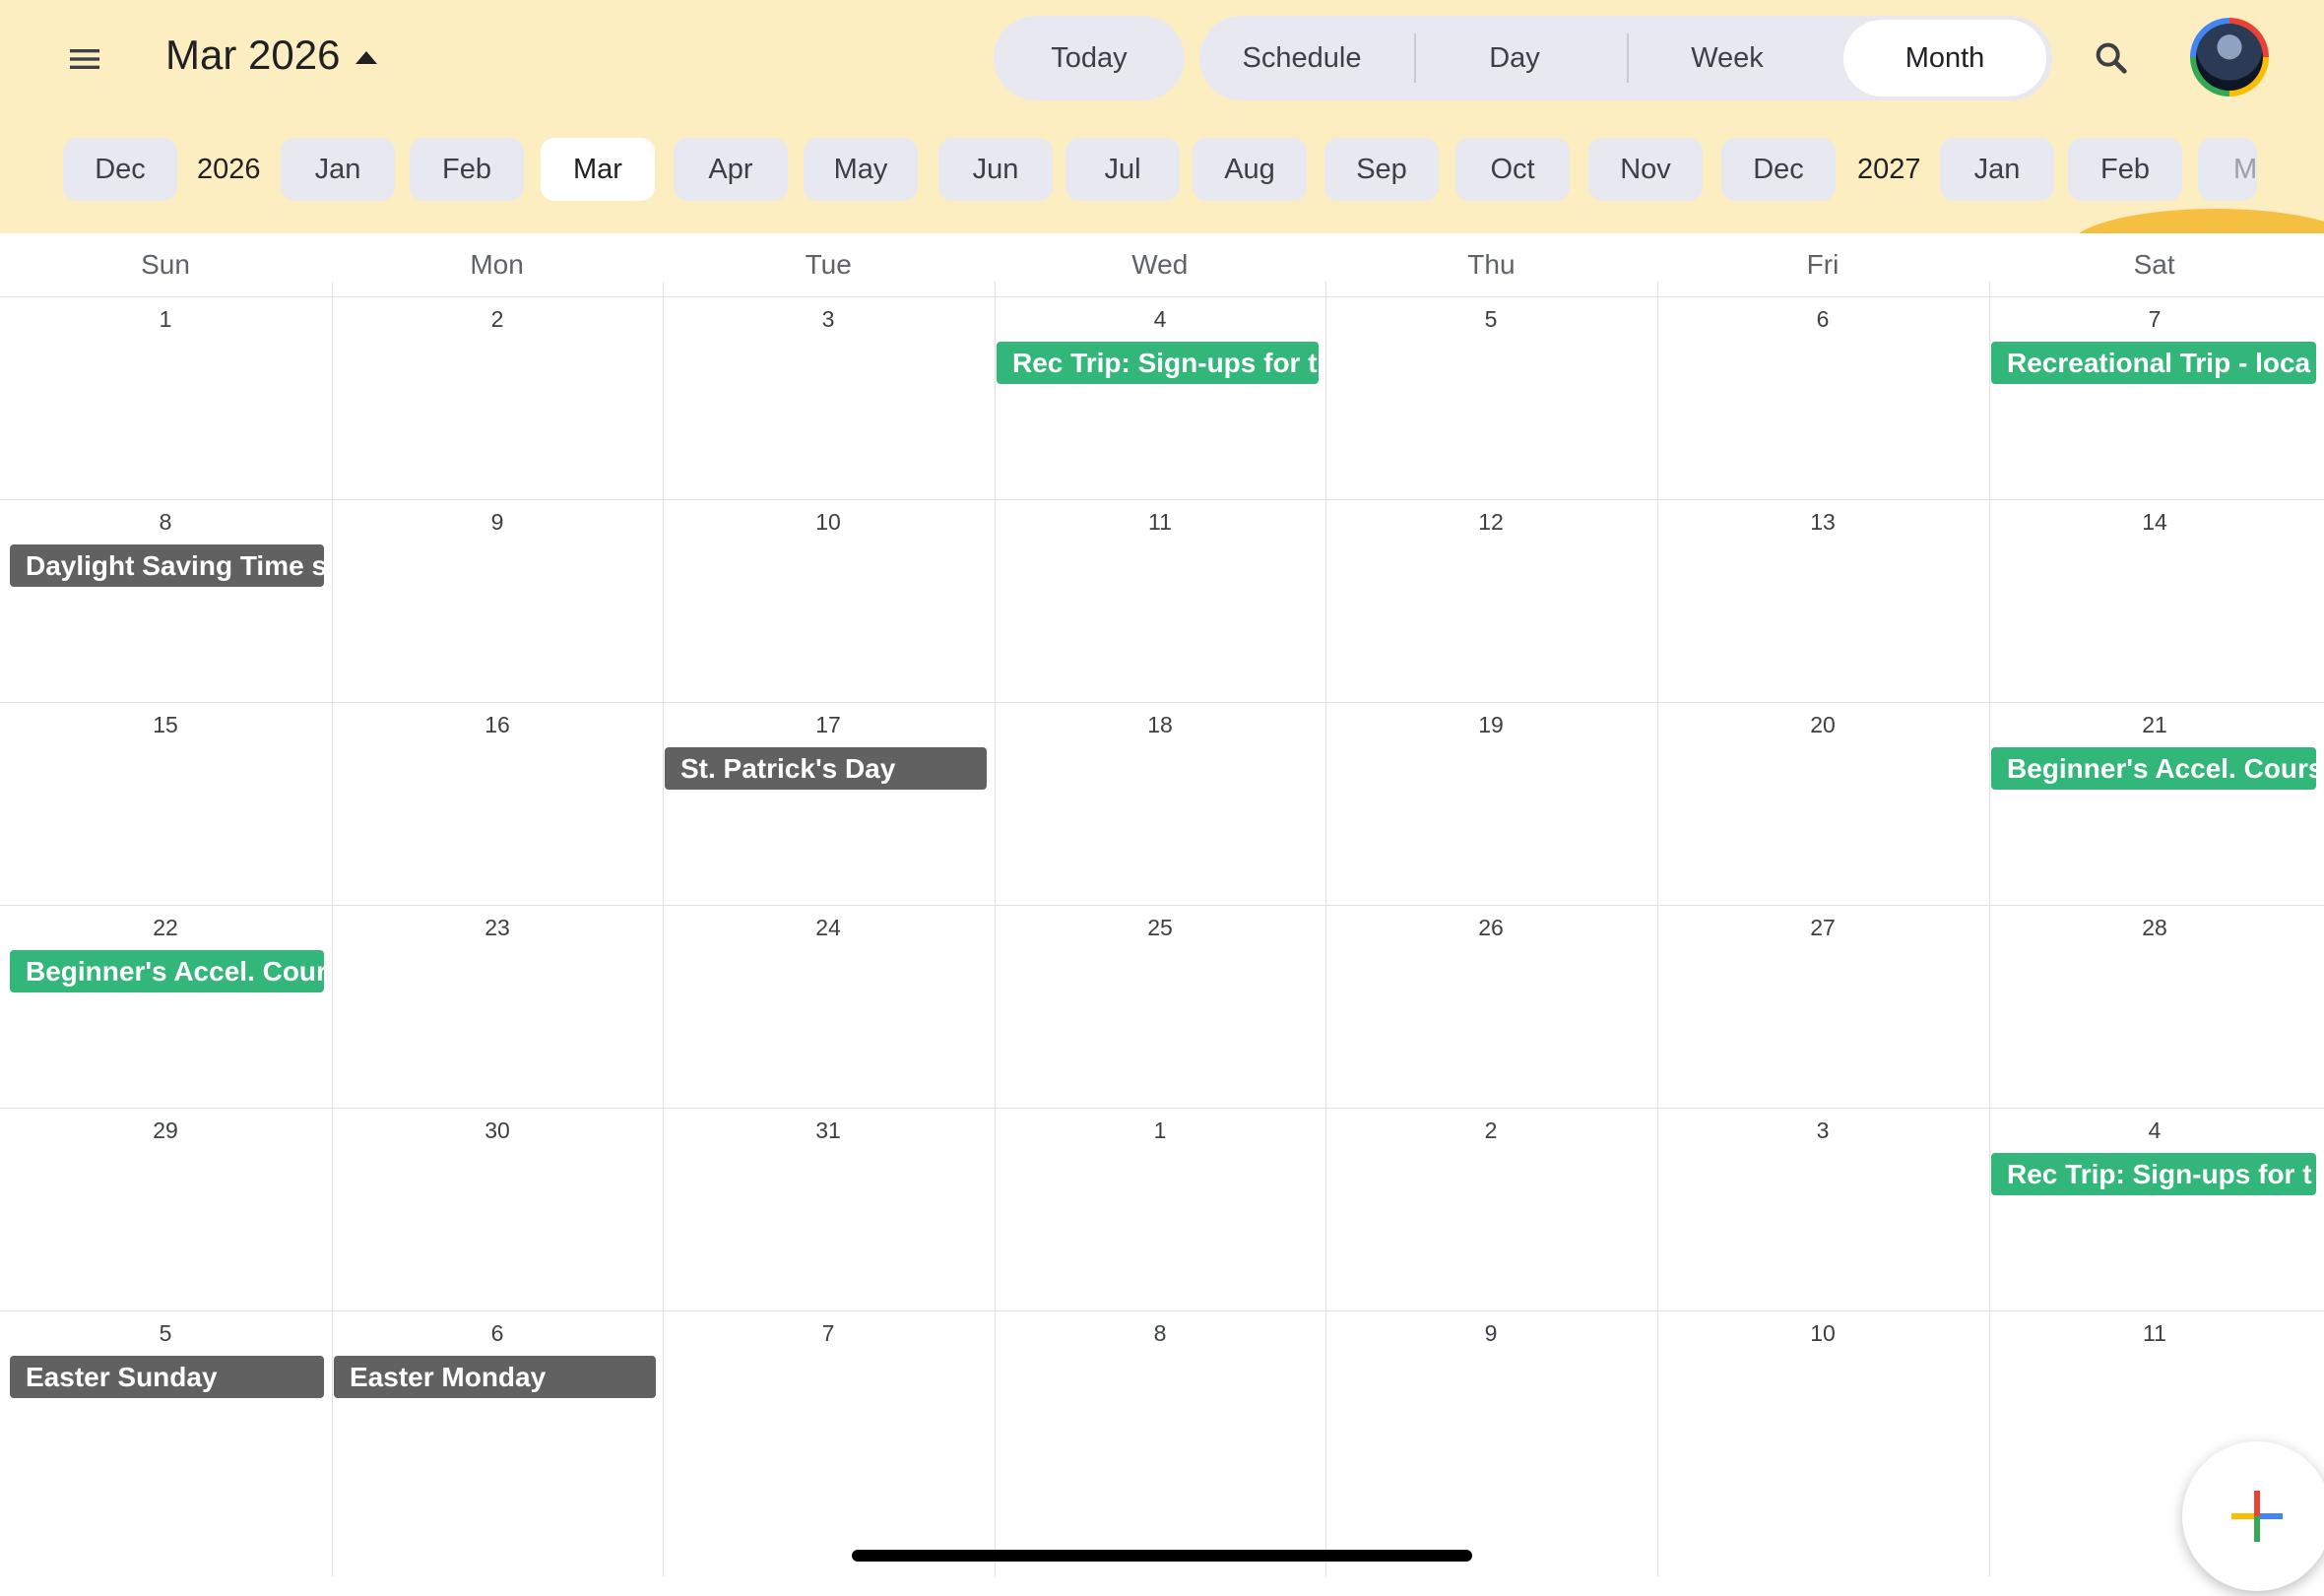 This screenshot has width=2324, height=1596. What do you see at coordinates (2153, 363) in the screenshot?
I see `event-chip: Recreational Trip - loca` at bounding box center [2153, 363].